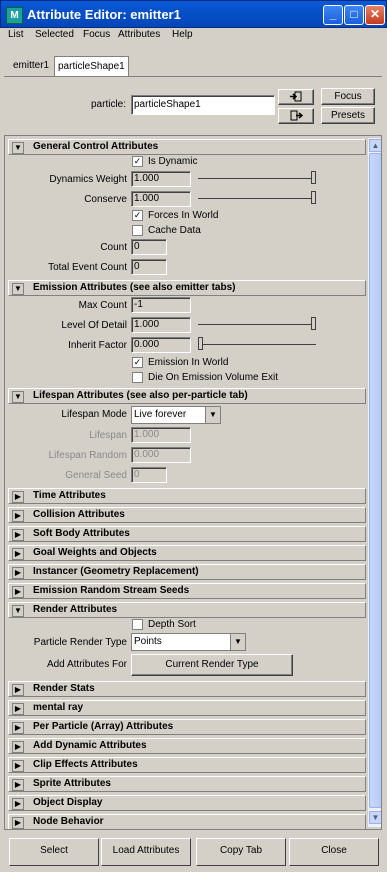  I want to click on count-field: 0, so click(149, 247).